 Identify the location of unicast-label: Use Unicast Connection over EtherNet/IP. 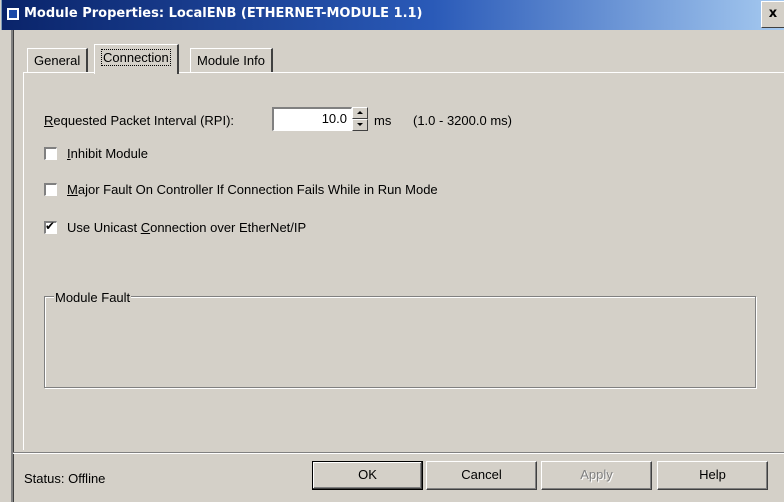
(186, 227).